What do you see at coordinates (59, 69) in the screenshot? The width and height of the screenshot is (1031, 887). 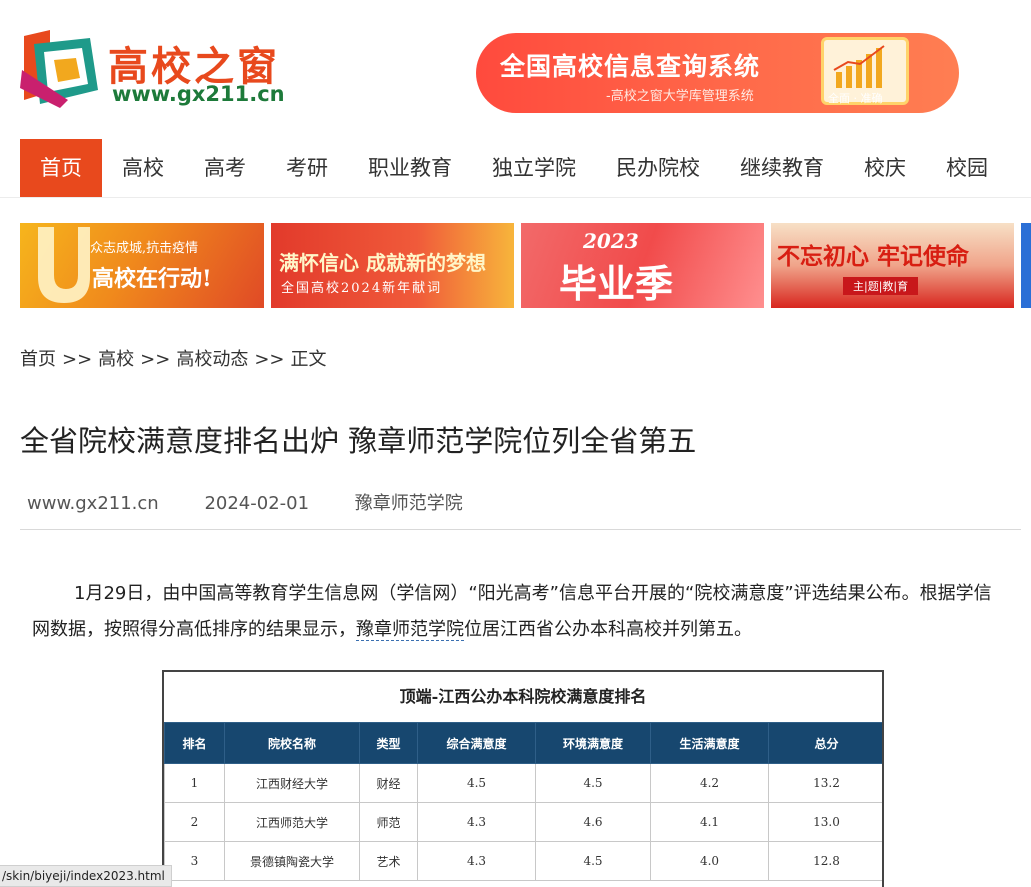 I see `logo-mark-icon` at bounding box center [59, 69].